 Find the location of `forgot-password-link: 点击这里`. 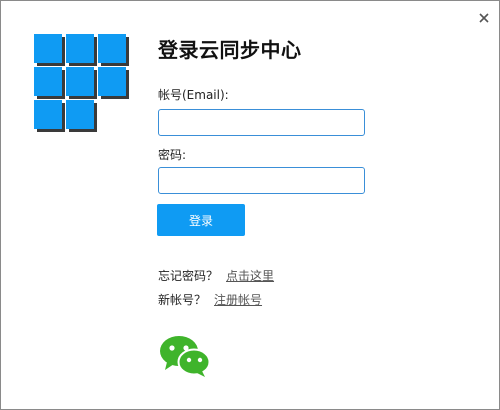

forgot-password-link: 点击这里 is located at coordinates (250, 276).